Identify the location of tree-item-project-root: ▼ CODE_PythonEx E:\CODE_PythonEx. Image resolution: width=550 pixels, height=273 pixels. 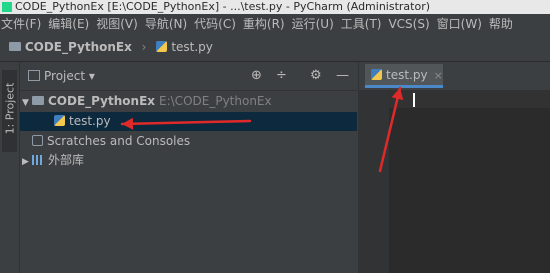
(188, 101).